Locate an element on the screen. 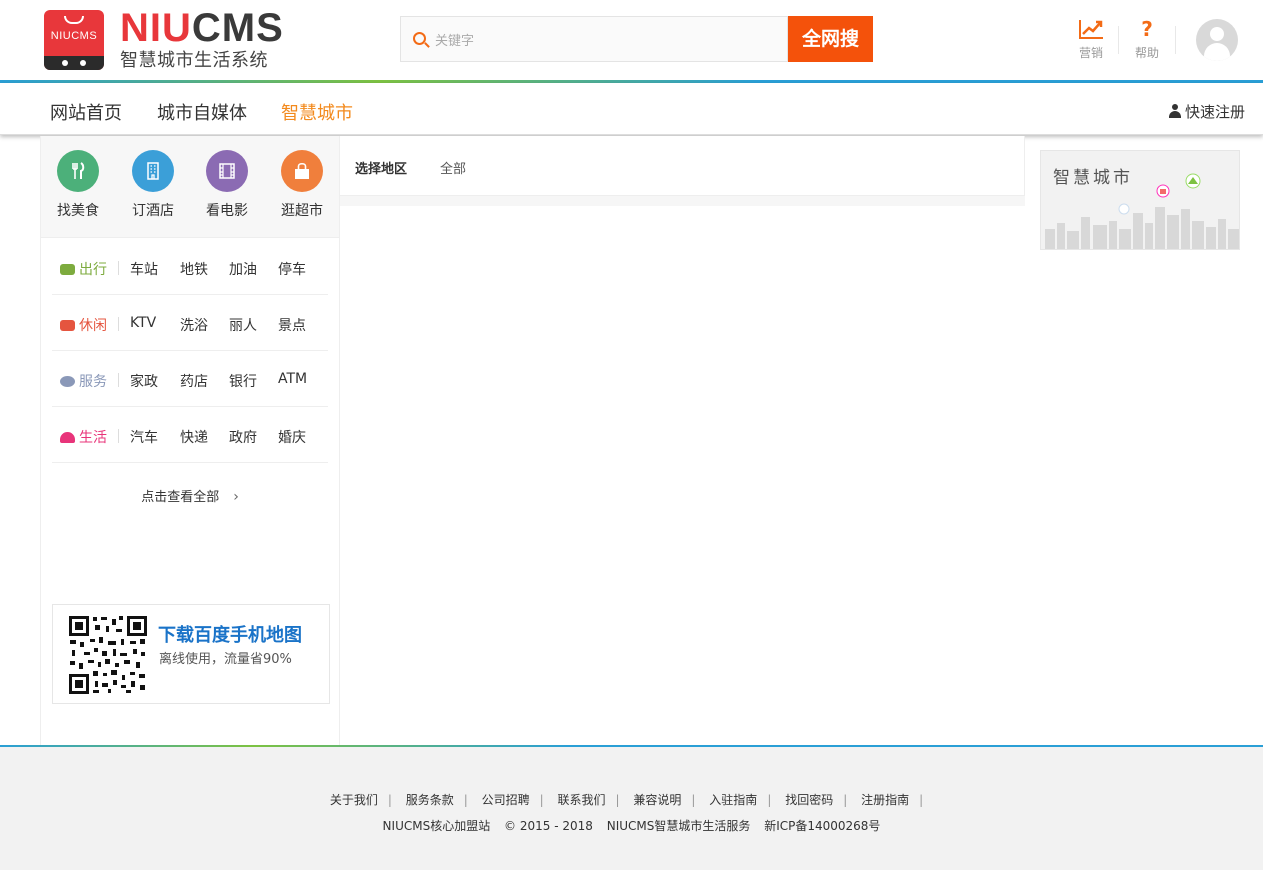 Image resolution: width=1263 pixels, height=870 pixels. footer-link-compat: 兼容说明 is located at coordinates (657, 800).